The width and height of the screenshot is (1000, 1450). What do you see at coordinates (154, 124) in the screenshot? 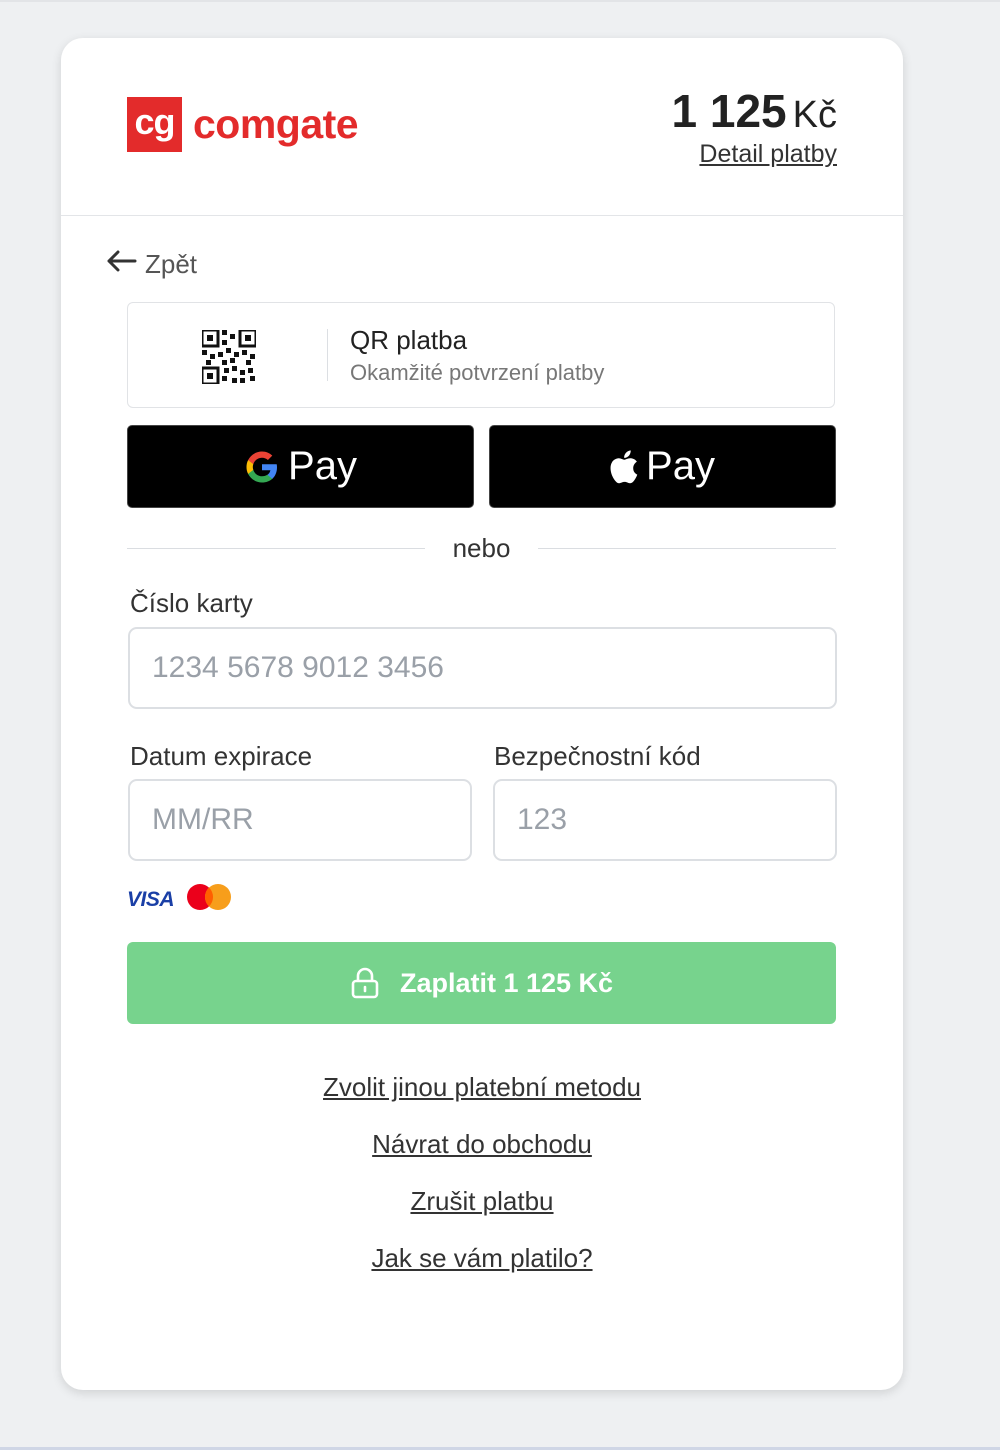
I see `logo-mark: cg` at bounding box center [154, 124].